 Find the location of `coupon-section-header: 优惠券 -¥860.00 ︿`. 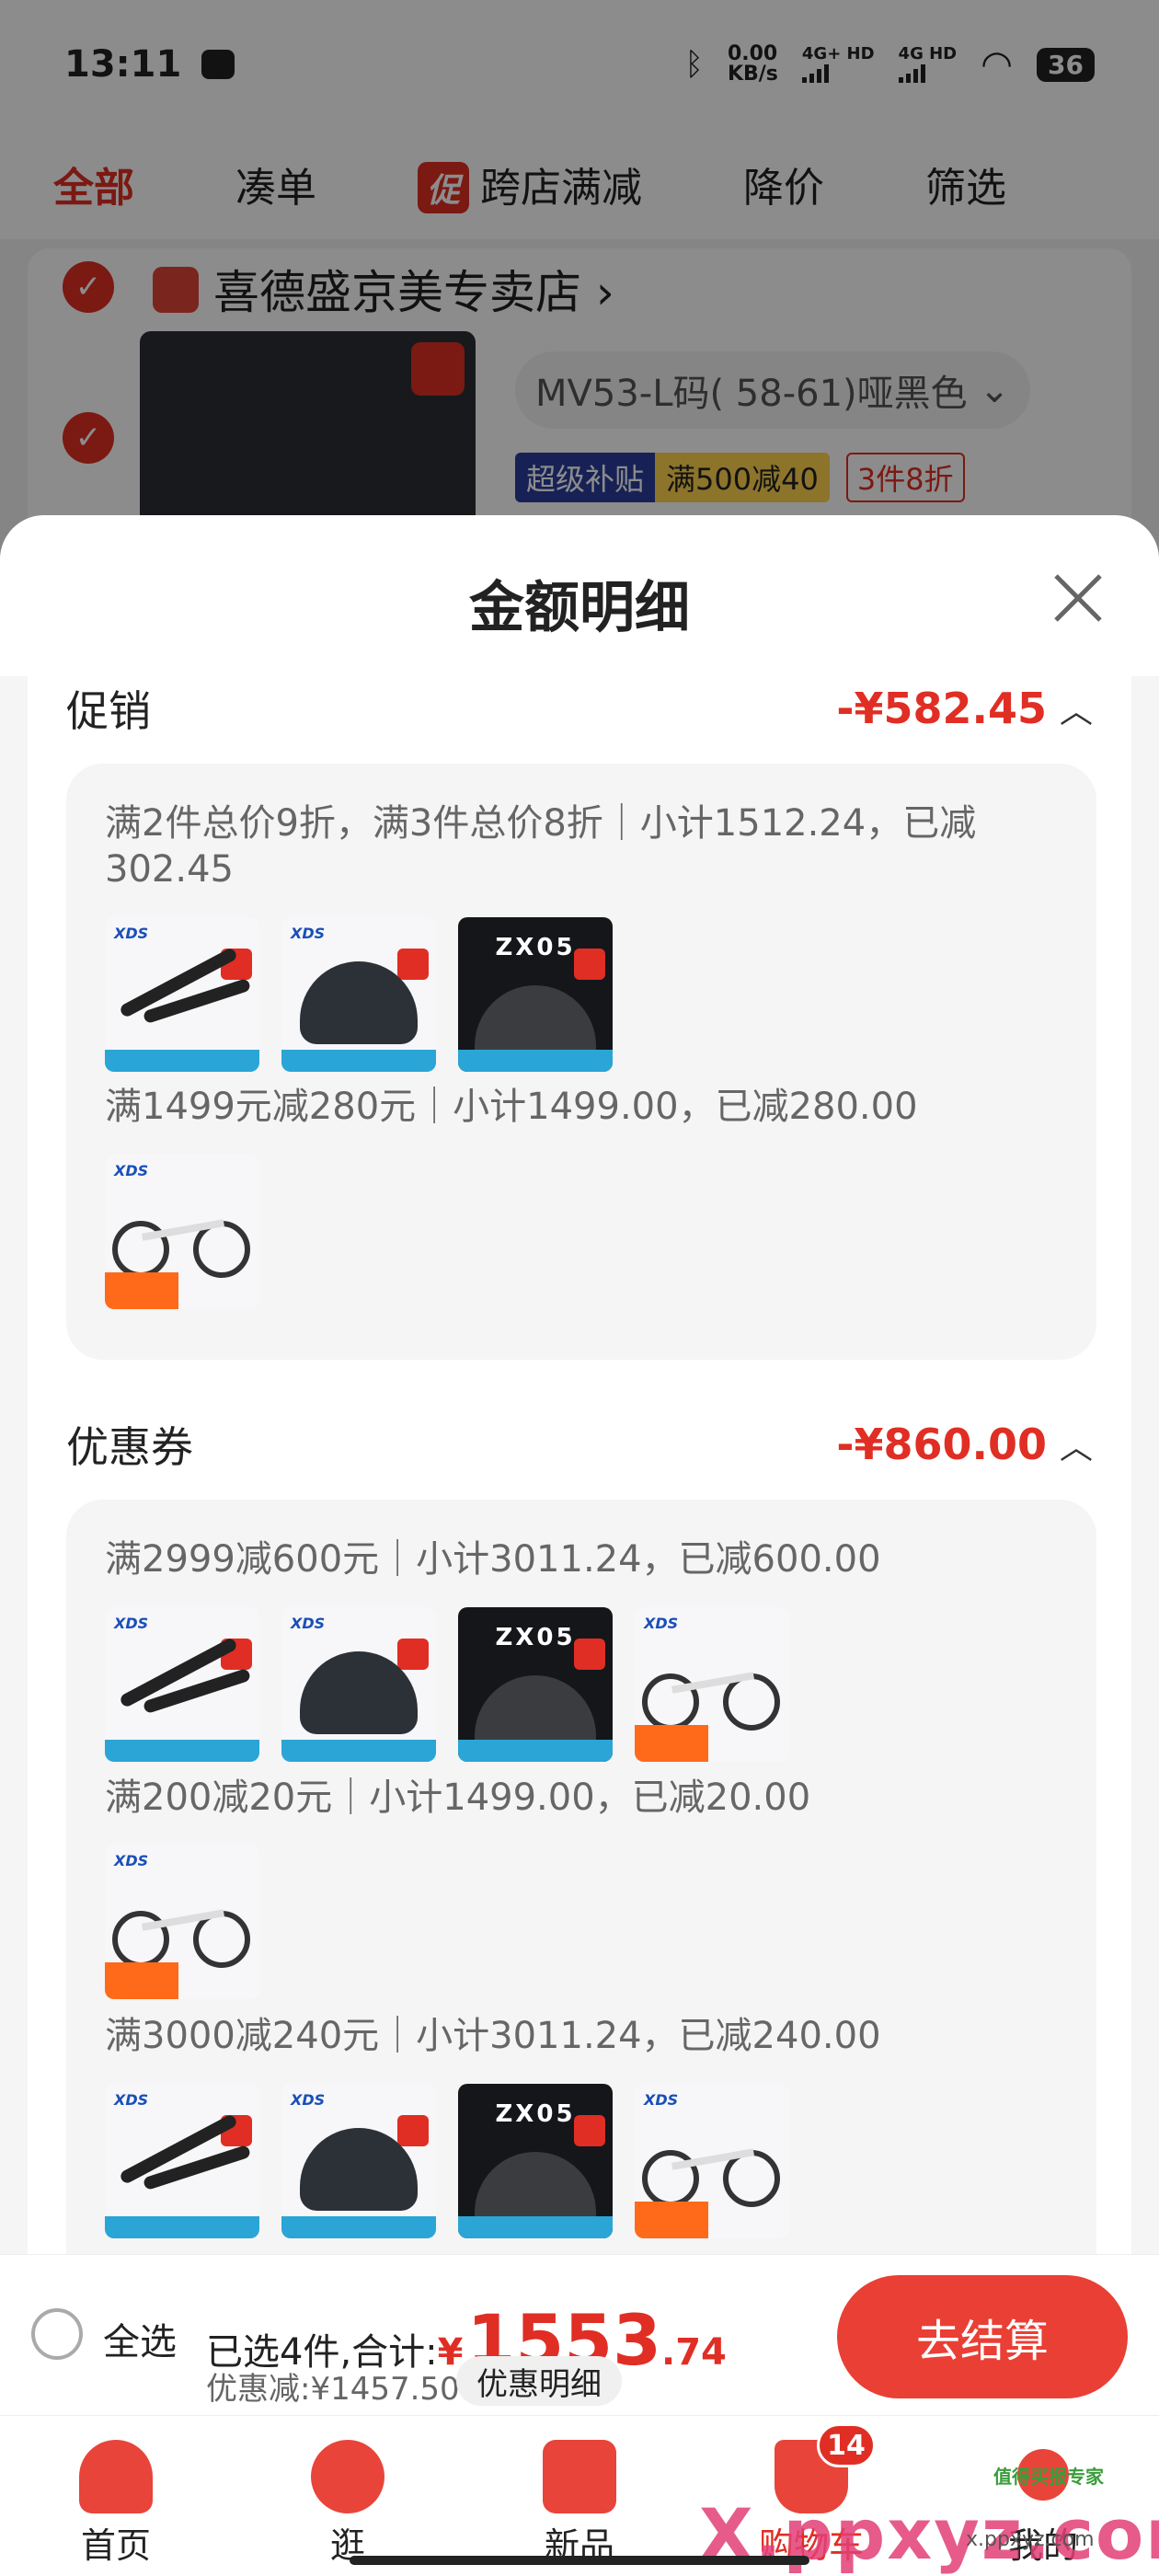

coupon-section-header: 优惠券 -¥860.00 ︿ is located at coordinates (579, 1444).